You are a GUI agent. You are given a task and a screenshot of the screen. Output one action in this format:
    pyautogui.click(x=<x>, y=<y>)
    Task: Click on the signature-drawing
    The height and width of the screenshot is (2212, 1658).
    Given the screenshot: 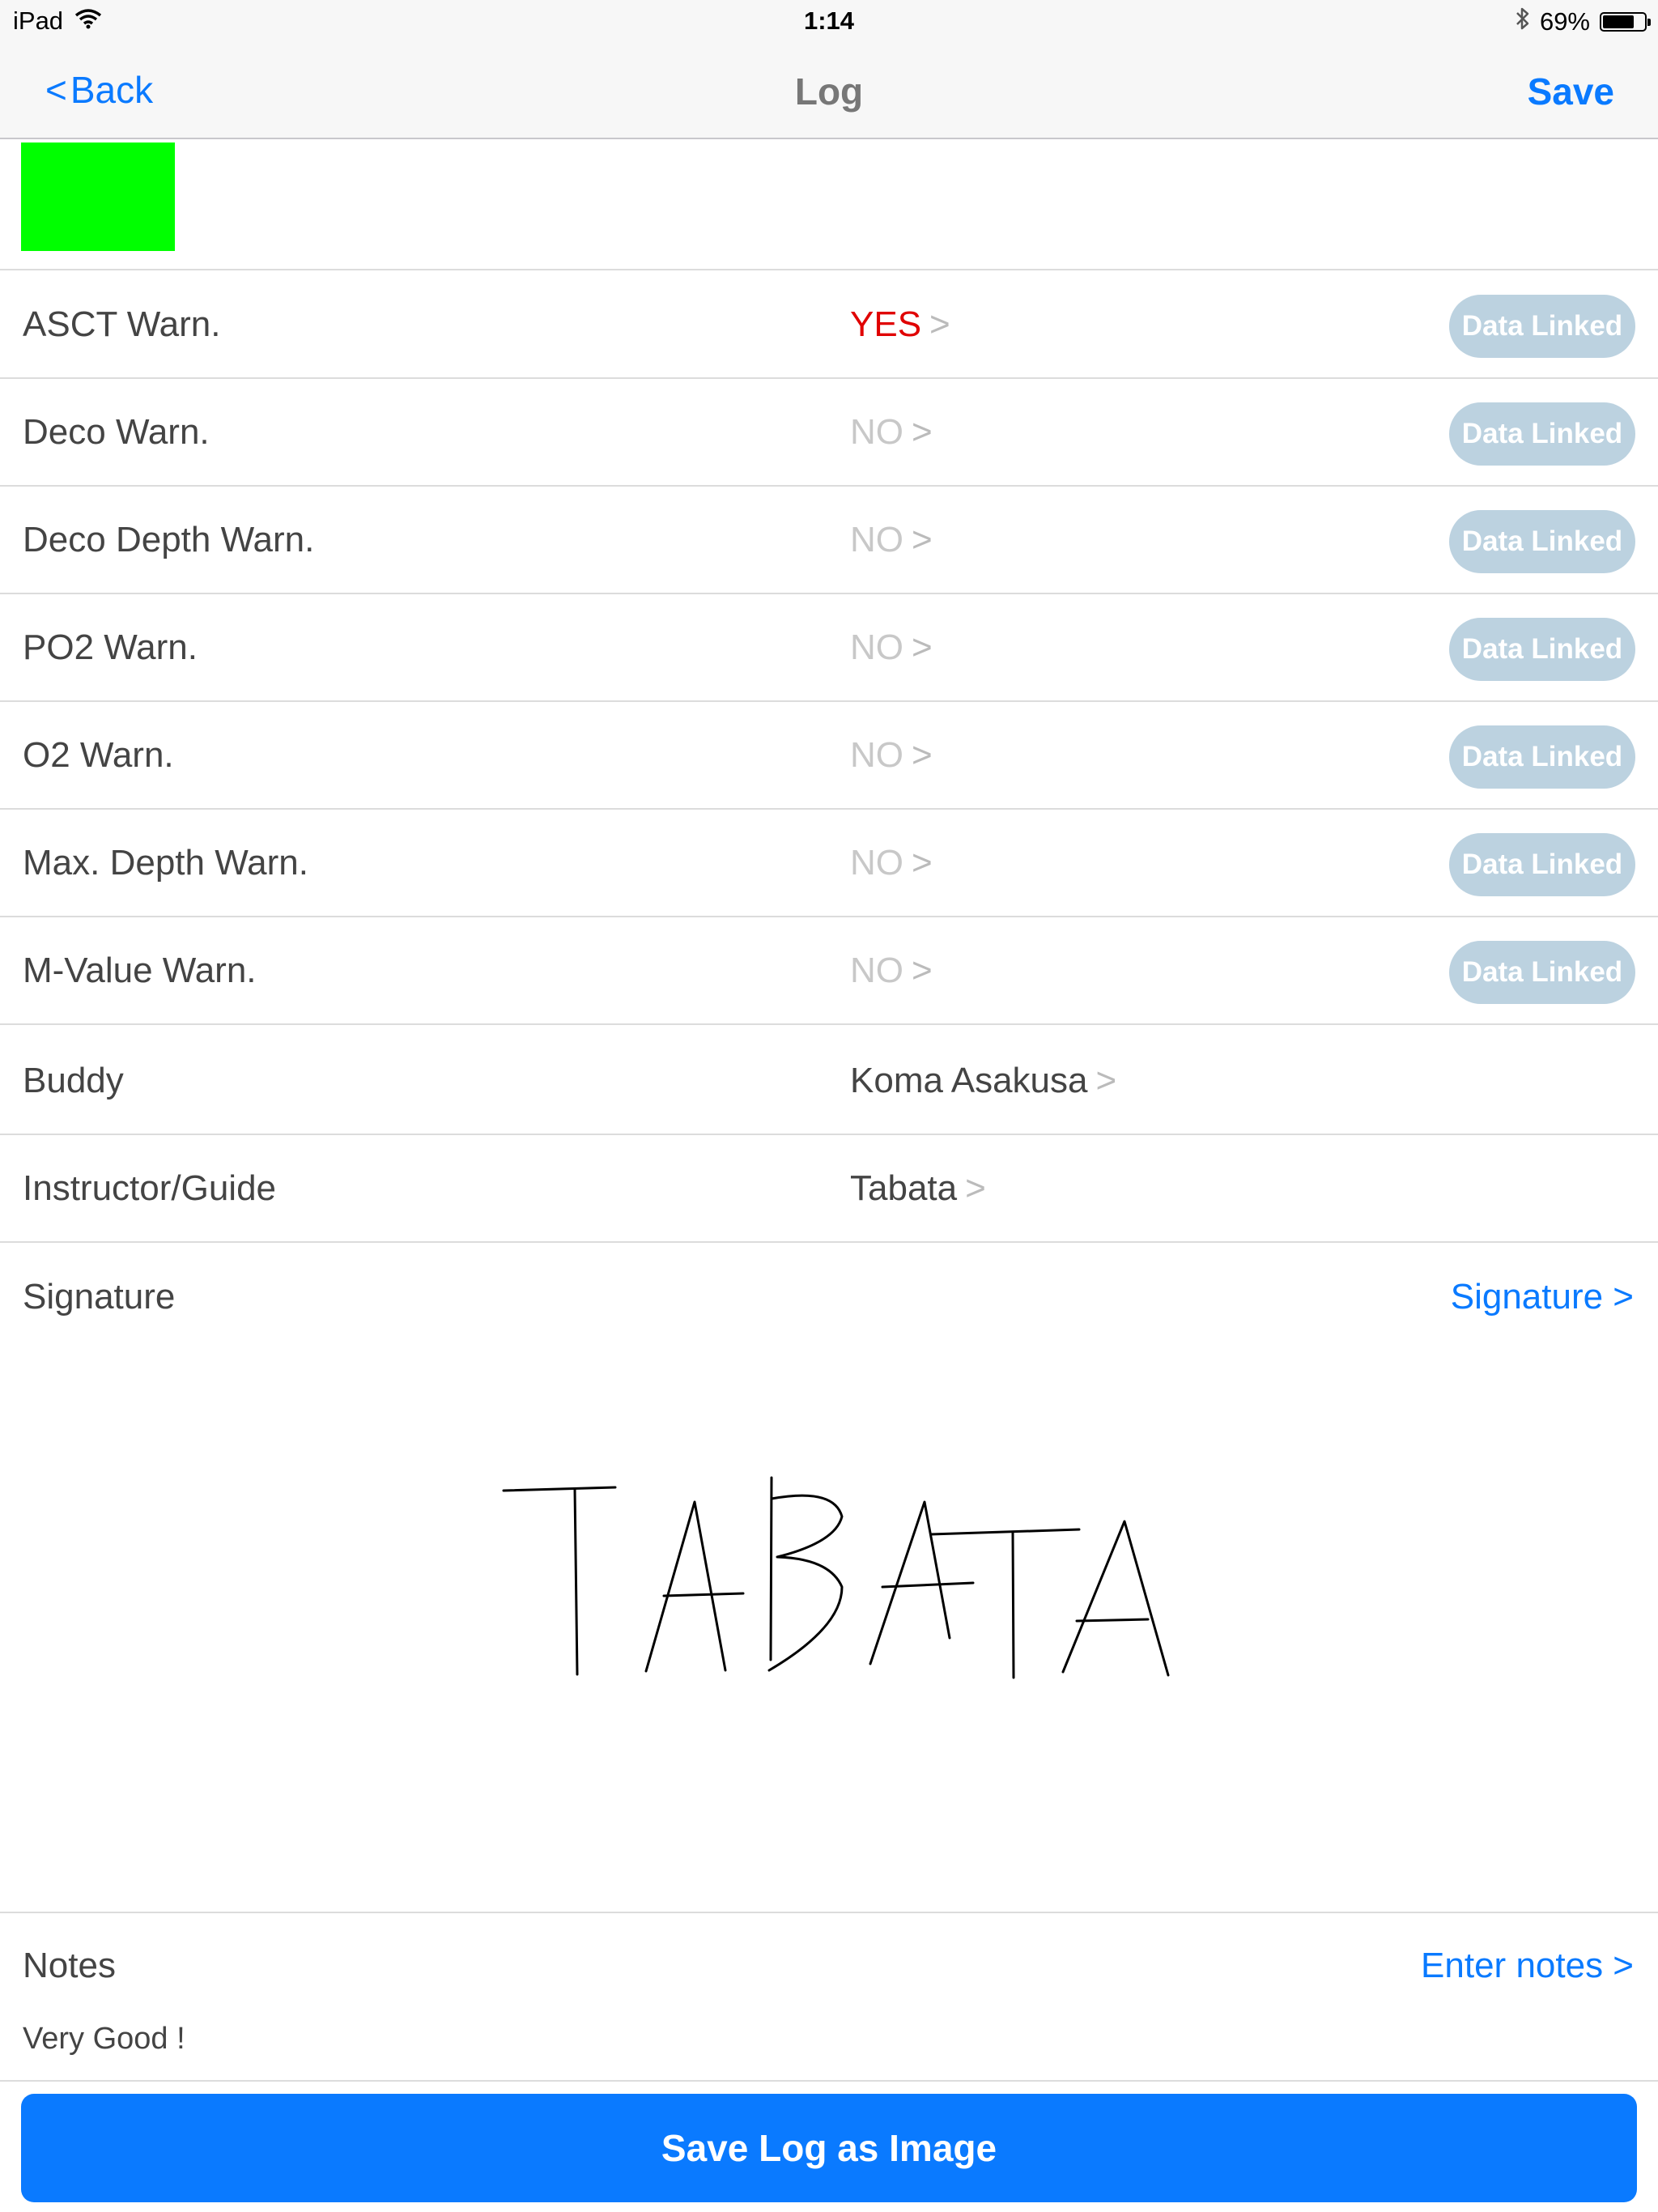 What is the action you would take?
    pyautogui.click(x=836, y=1578)
    